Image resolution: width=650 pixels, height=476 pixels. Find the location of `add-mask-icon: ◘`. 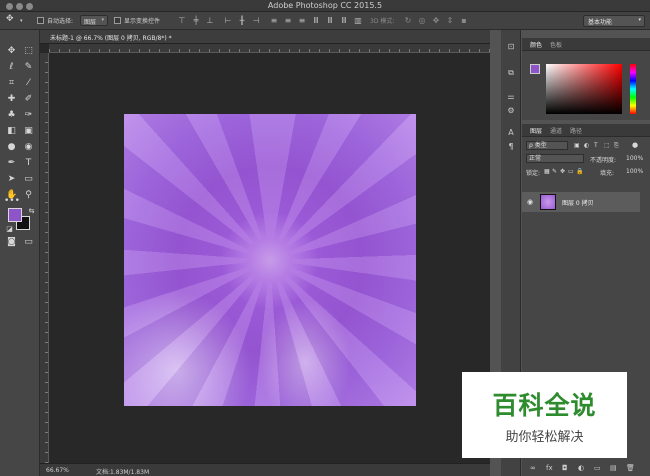

add-mask-icon: ◘ is located at coordinates (565, 468).